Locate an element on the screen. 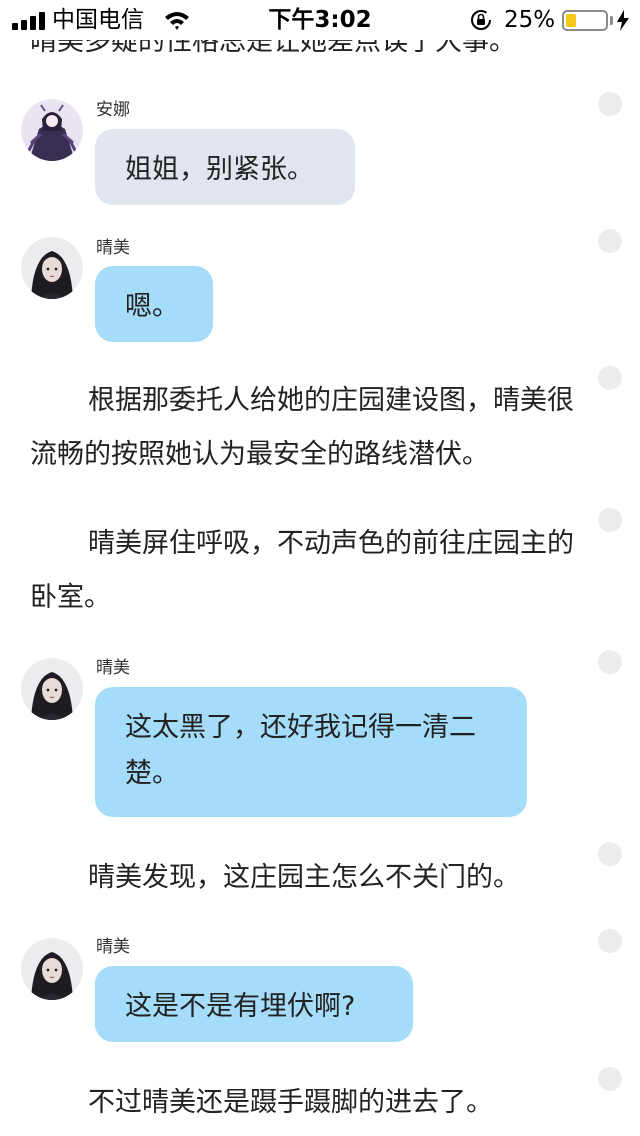  orientation-lock-icon is located at coordinates (481, 20).